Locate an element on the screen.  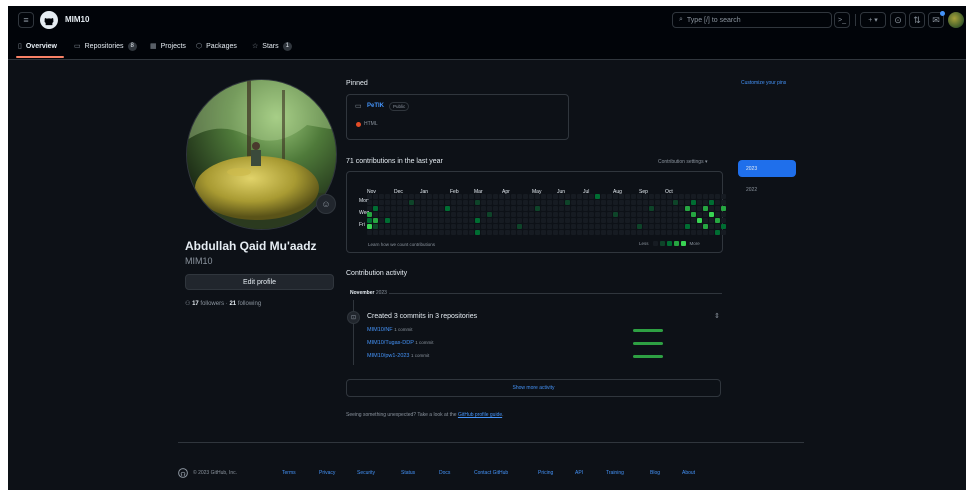
commit-count-link: 1 commit is located at coordinates (420, 355).